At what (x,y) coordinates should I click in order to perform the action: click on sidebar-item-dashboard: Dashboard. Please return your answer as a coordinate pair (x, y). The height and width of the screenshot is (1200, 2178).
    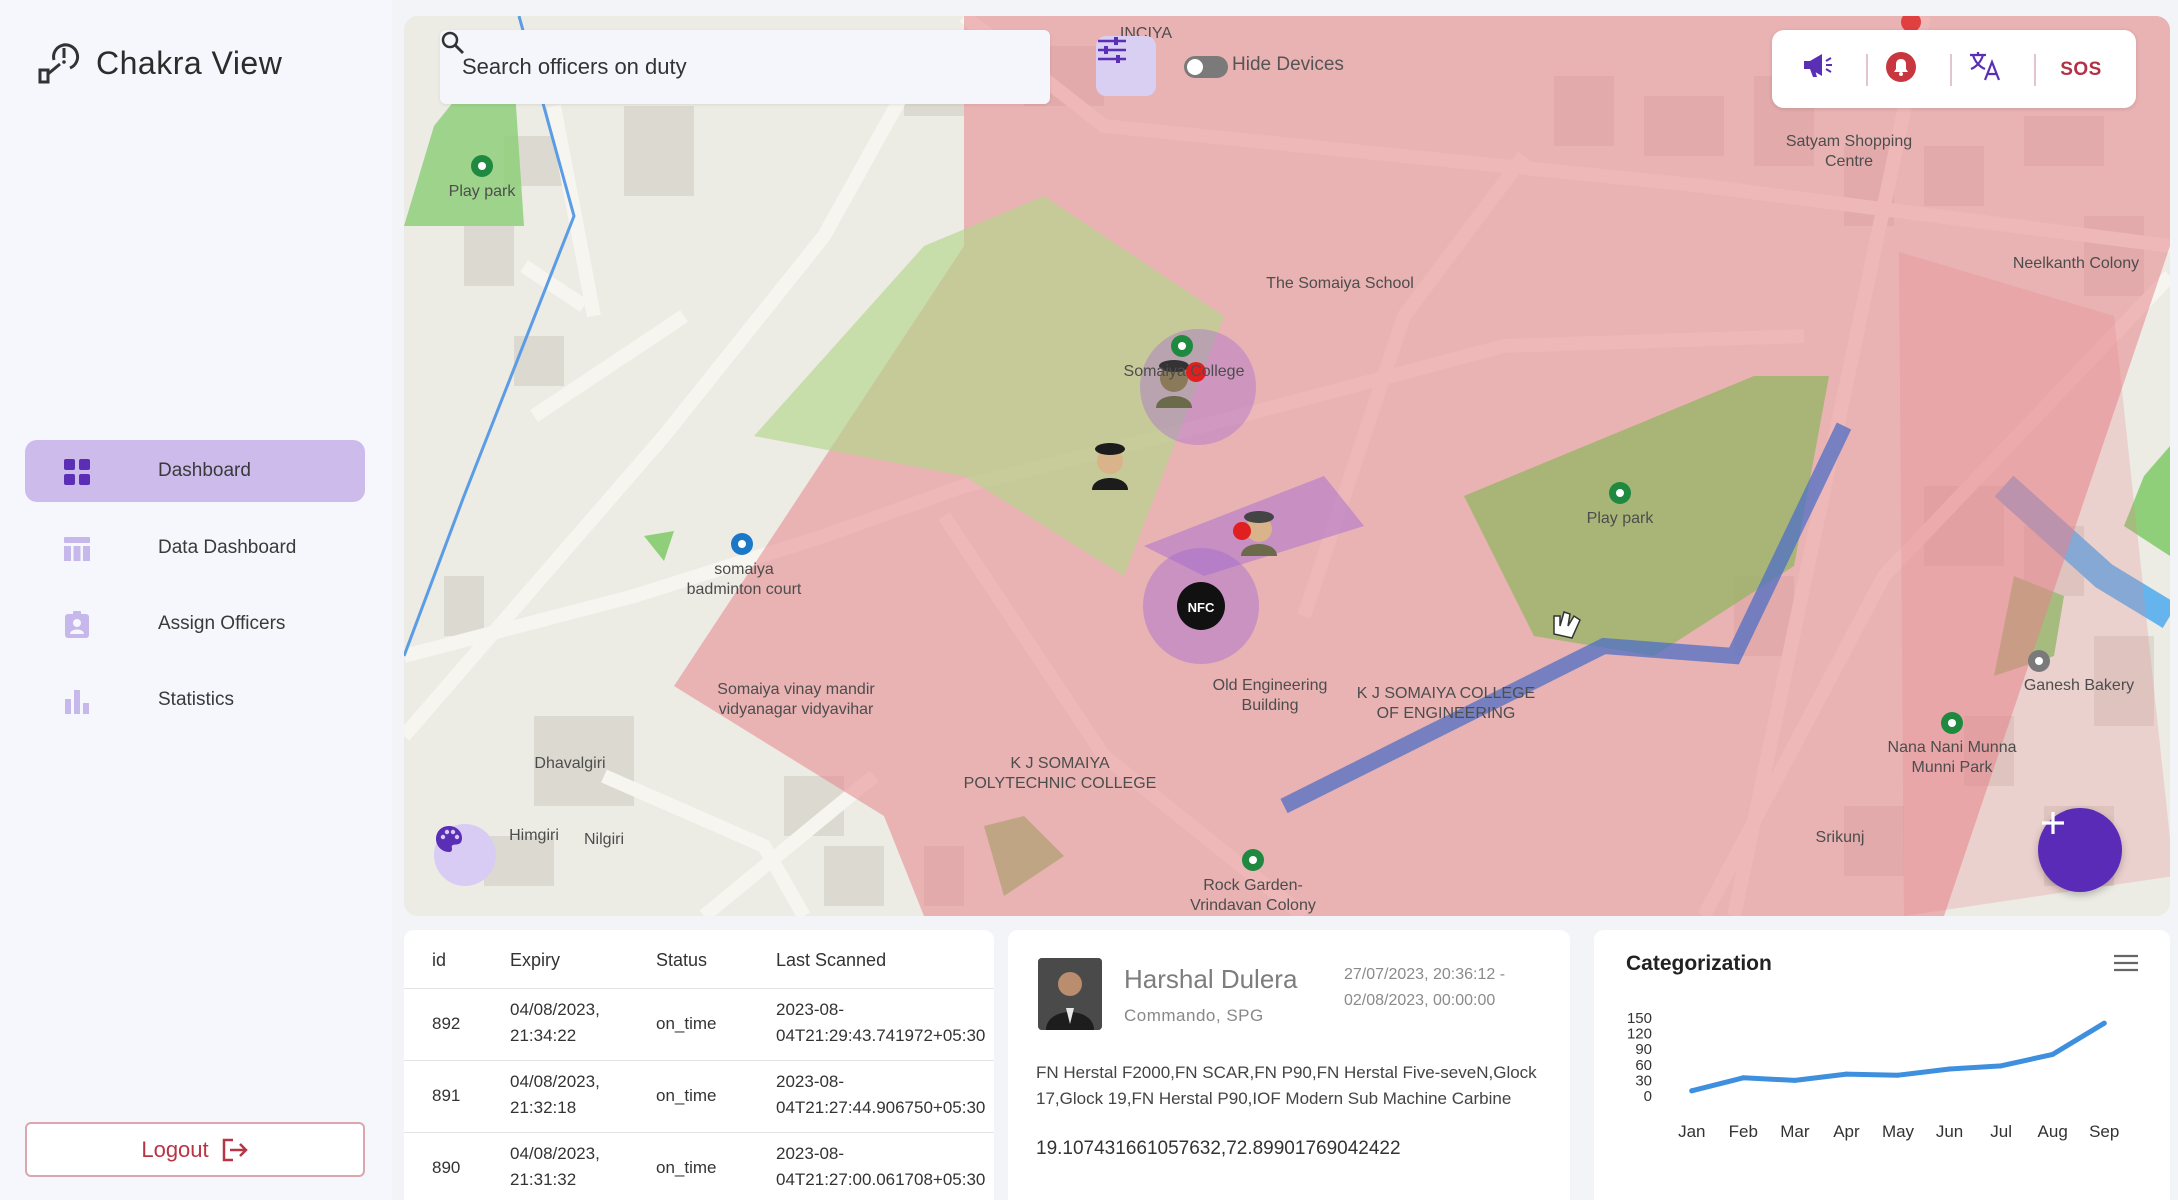
    Looking at the image, I should click on (195, 471).